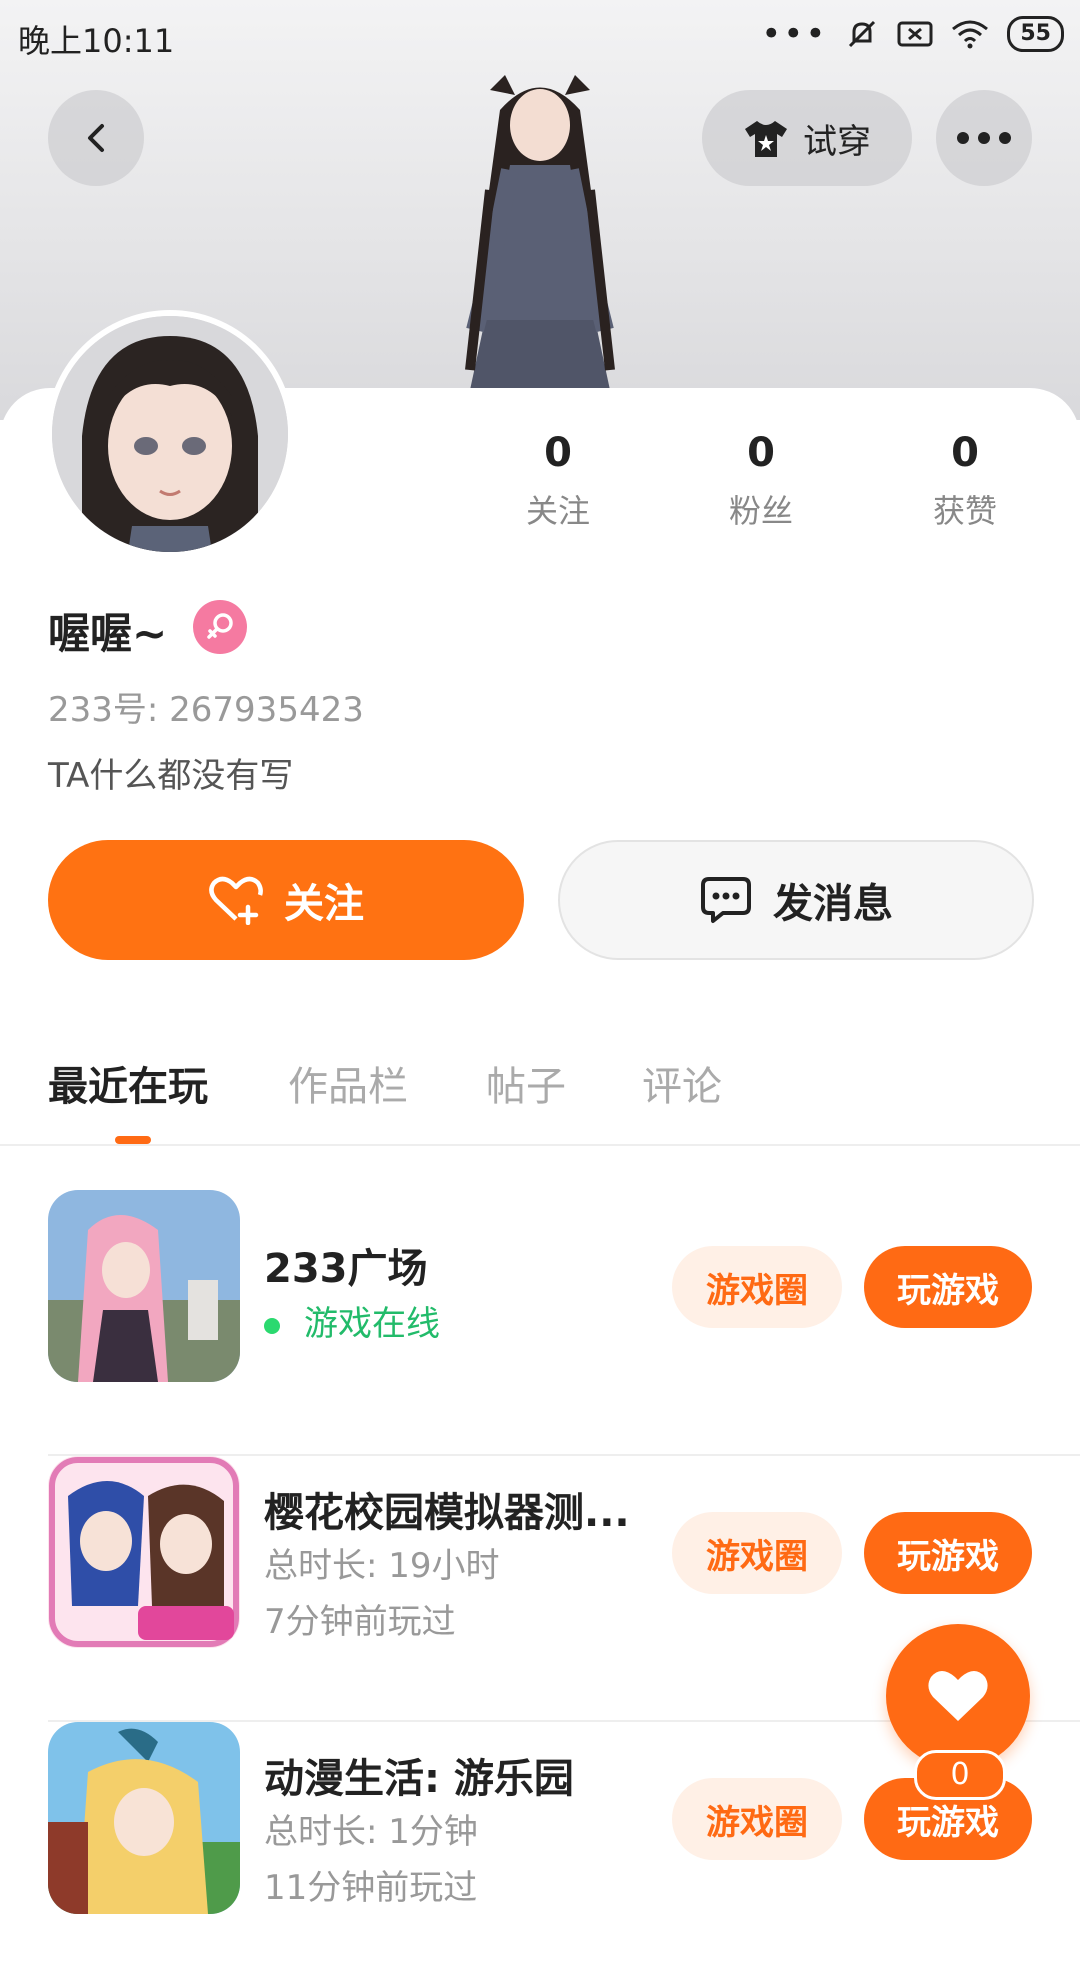 The height and width of the screenshot is (1988, 1080). Describe the element at coordinates (540, 230) in the screenshot. I see `avatar-3d-figure` at that location.